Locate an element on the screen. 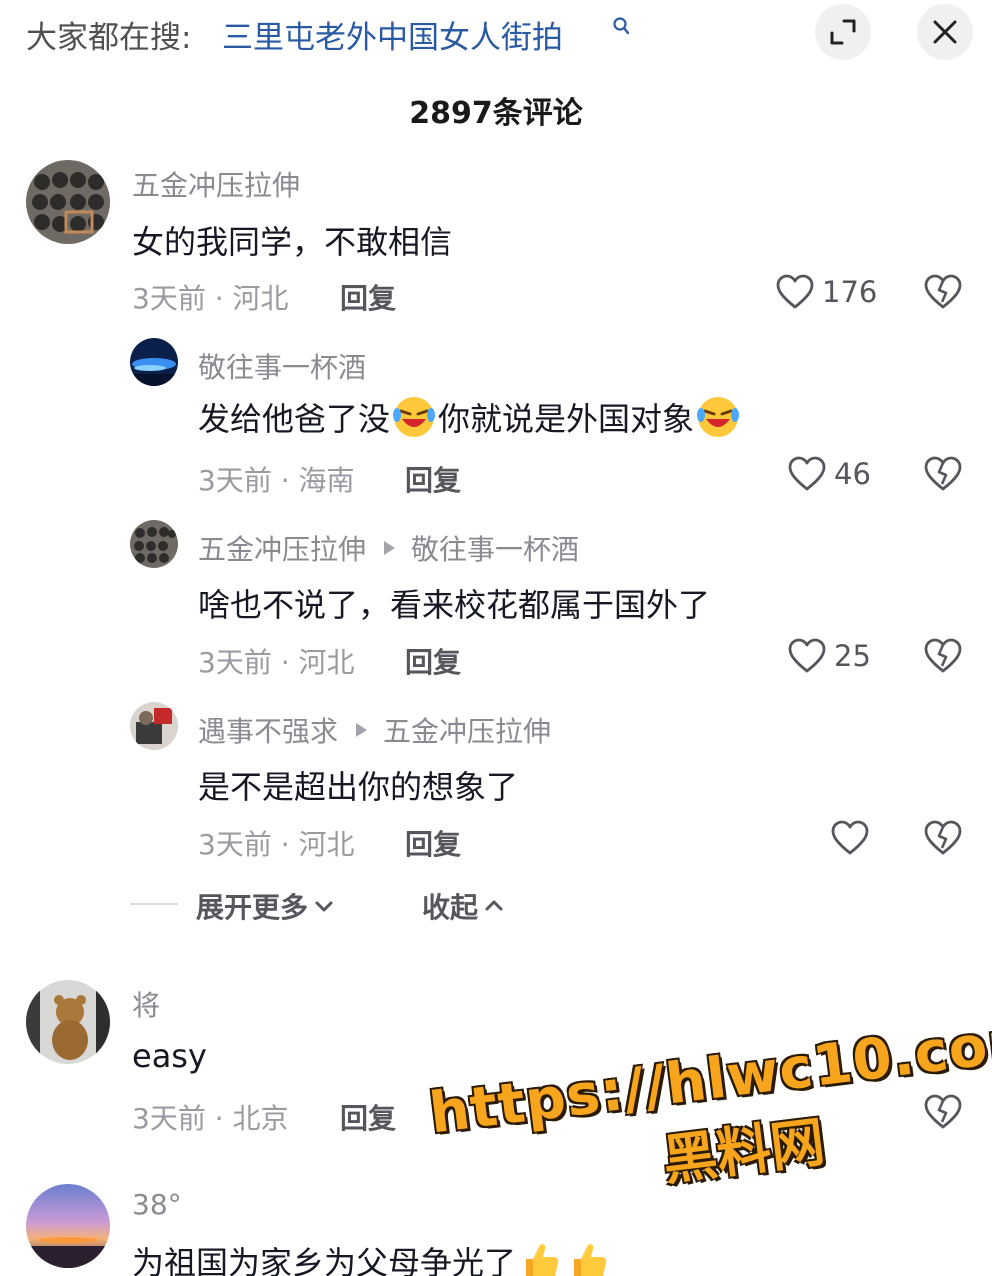  comment-username: 遇事不强求 五金冲压拉伸 is located at coordinates (374, 730).